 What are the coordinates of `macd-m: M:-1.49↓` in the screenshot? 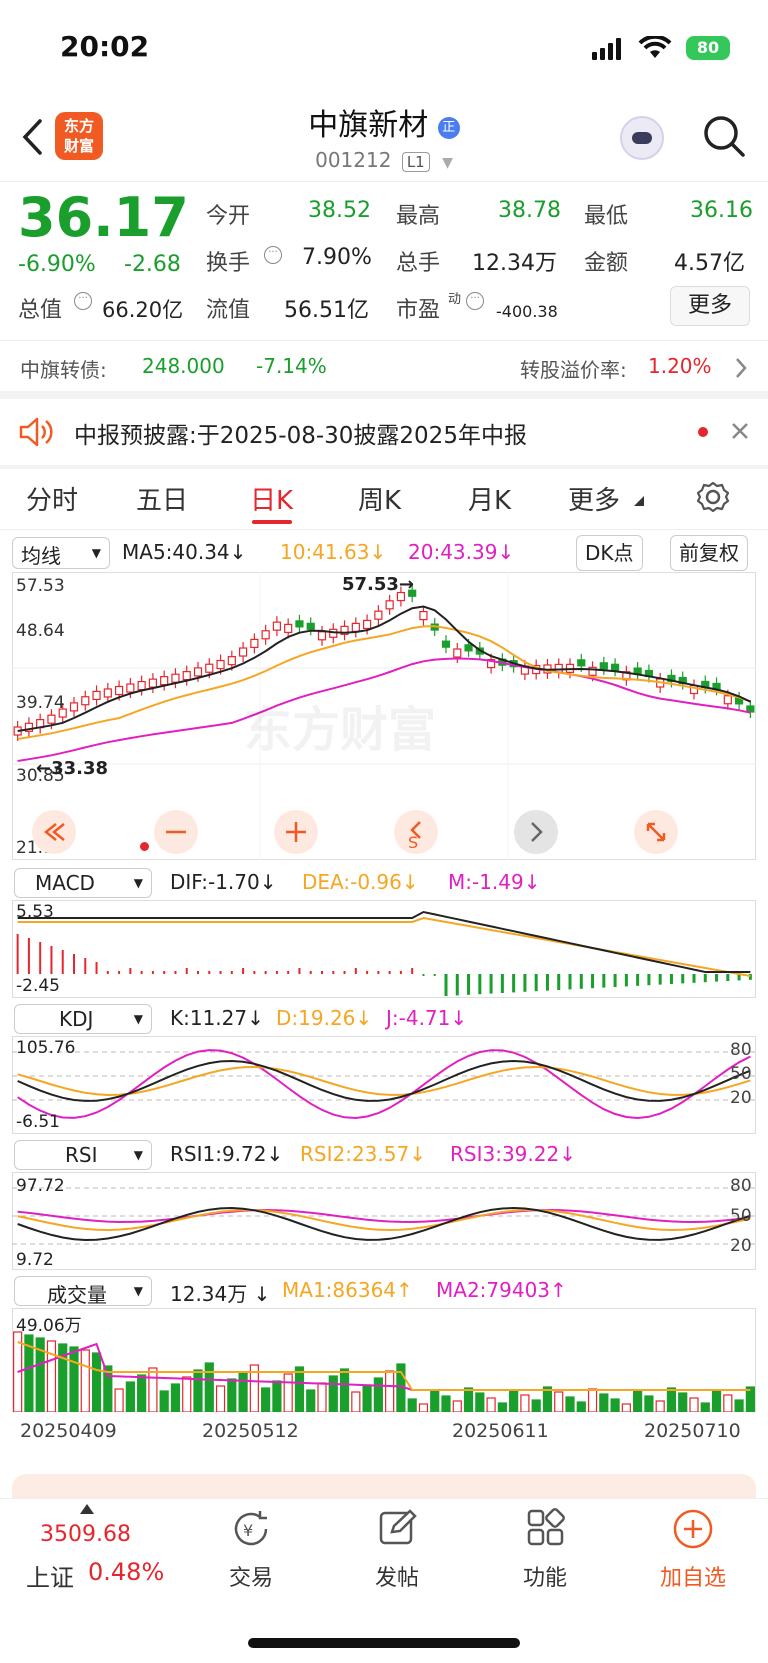 It's located at (494, 882).